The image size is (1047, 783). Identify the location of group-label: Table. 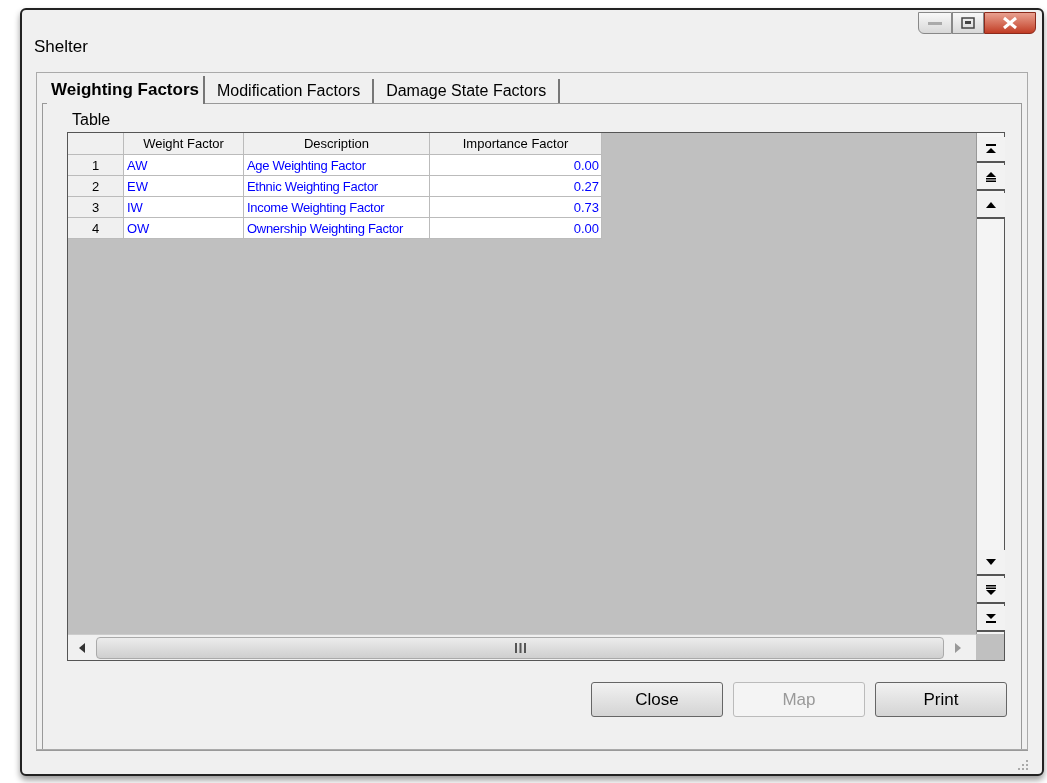
(92, 120).